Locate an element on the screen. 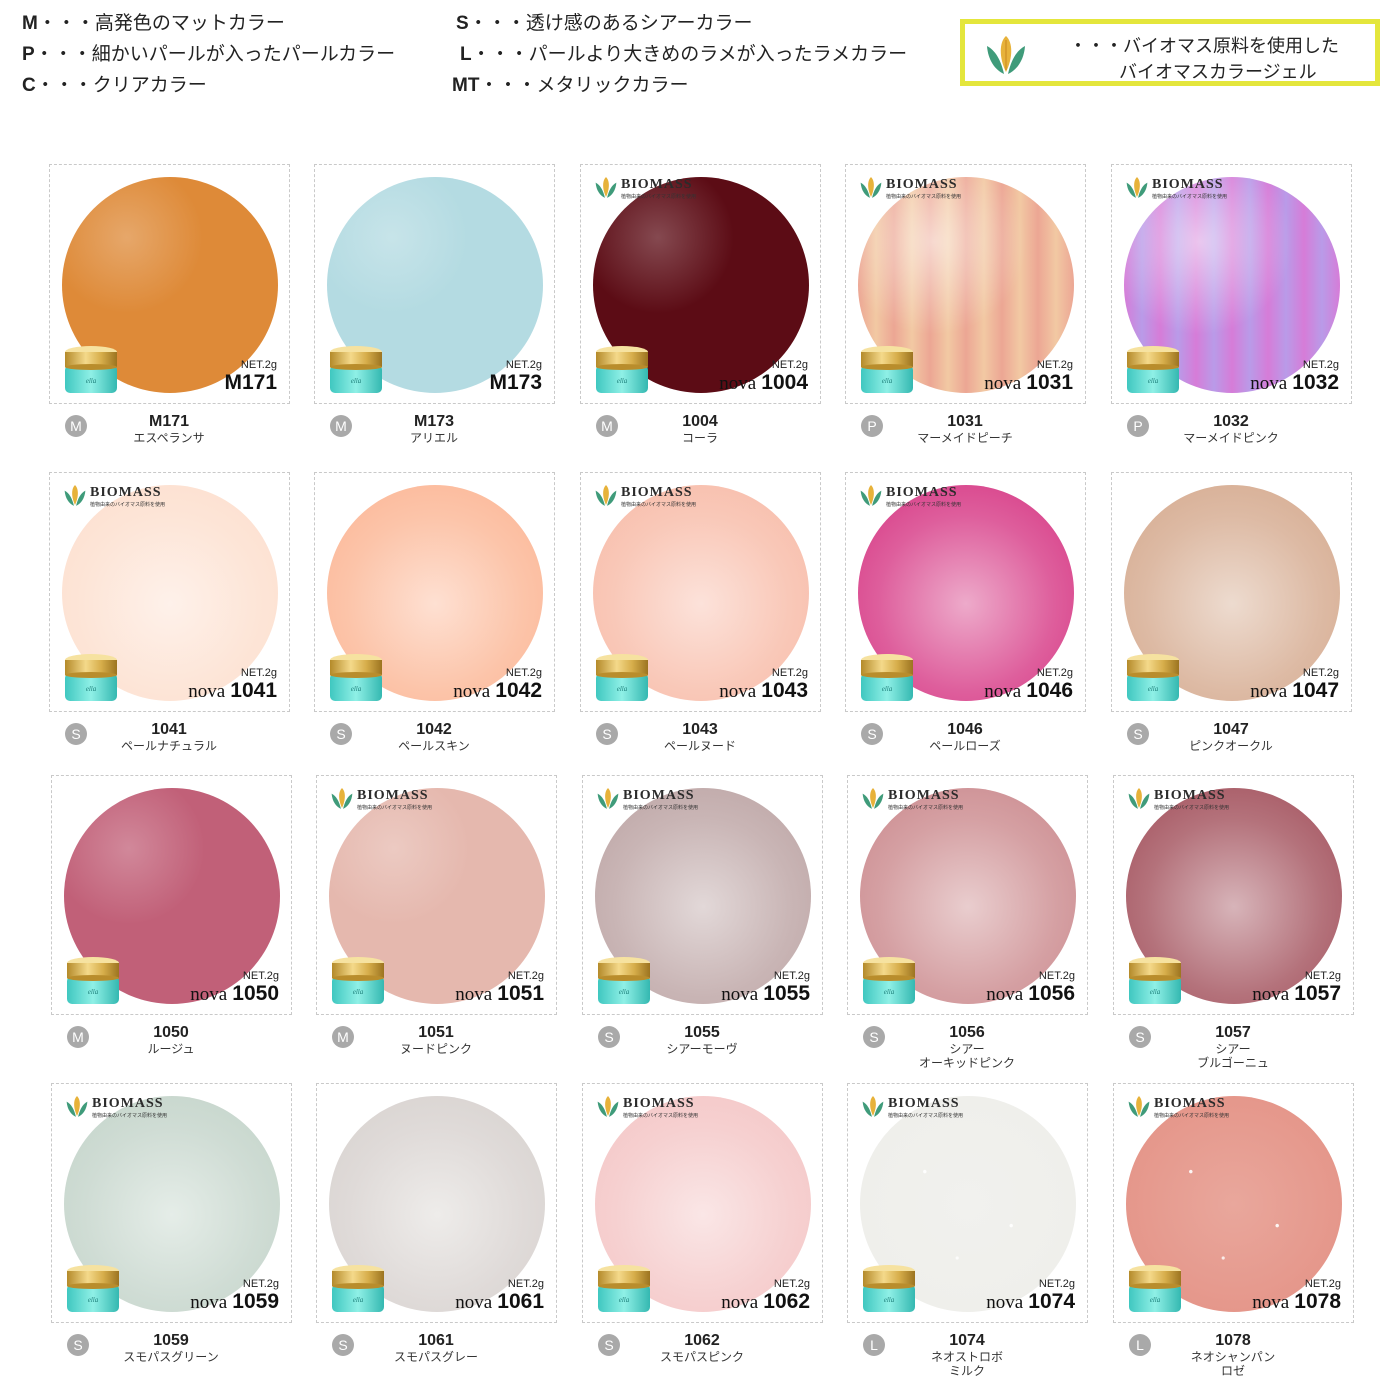 The width and height of the screenshot is (1400, 1400). product-caption: 1047 ピンクオークル is located at coordinates (1231, 737).